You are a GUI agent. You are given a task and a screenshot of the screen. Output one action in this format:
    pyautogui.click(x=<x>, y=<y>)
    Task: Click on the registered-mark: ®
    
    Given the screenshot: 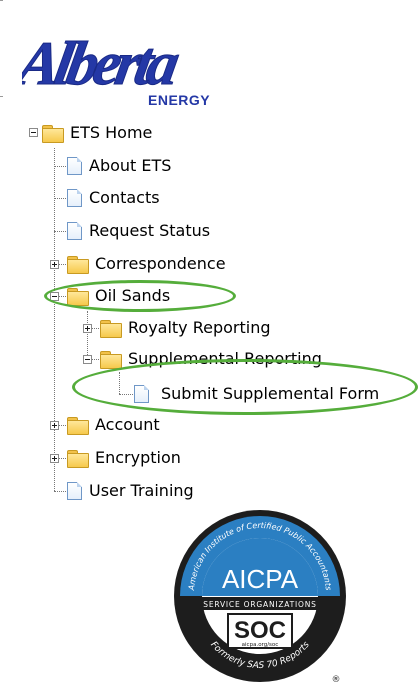 What is the action you would take?
    pyautogui.click(x=336, y=680)
    